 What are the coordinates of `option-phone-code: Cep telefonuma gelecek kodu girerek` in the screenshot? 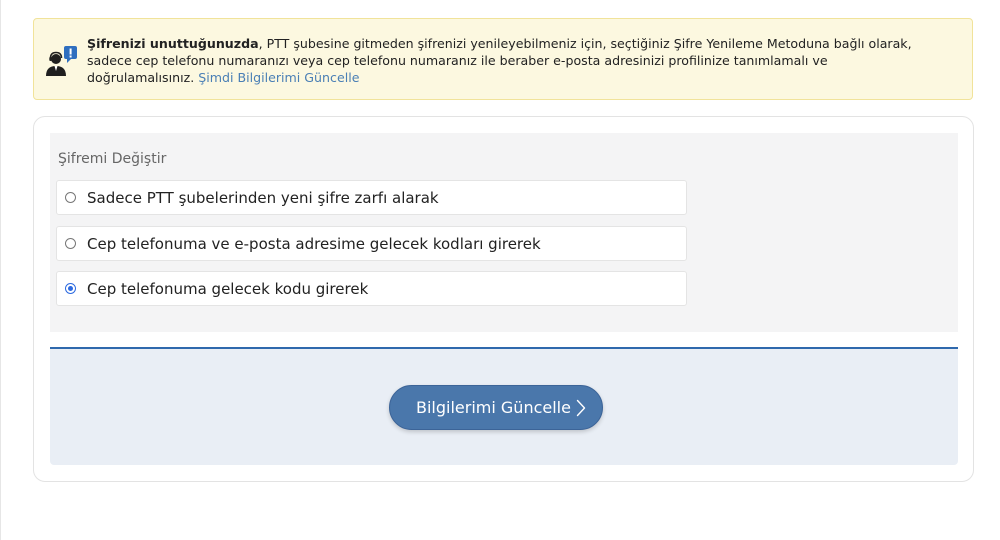 It's located at (371, 288).